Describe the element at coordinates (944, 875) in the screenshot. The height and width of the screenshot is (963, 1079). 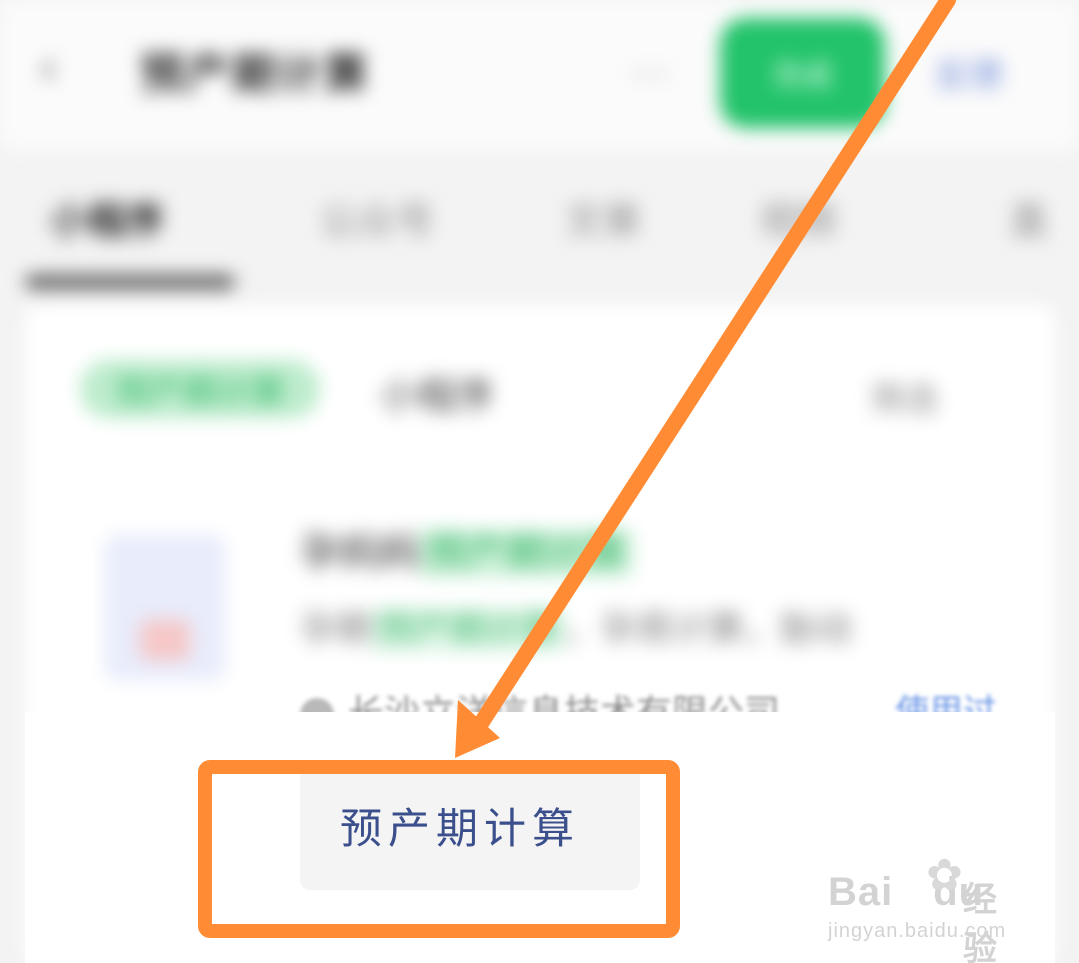
I see `paw-icon: ✿` at that location.